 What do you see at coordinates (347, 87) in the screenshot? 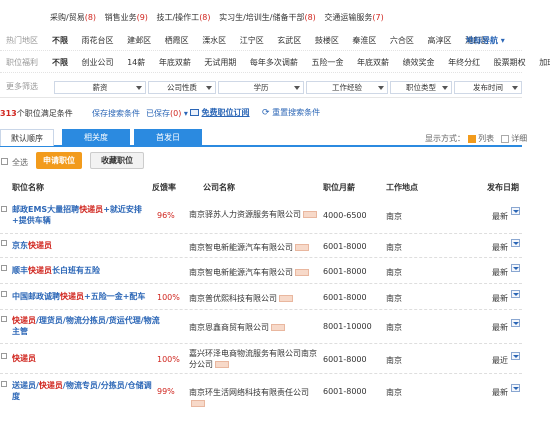
I see `experience-select: 工作经验` at bounding box center [347, 87].